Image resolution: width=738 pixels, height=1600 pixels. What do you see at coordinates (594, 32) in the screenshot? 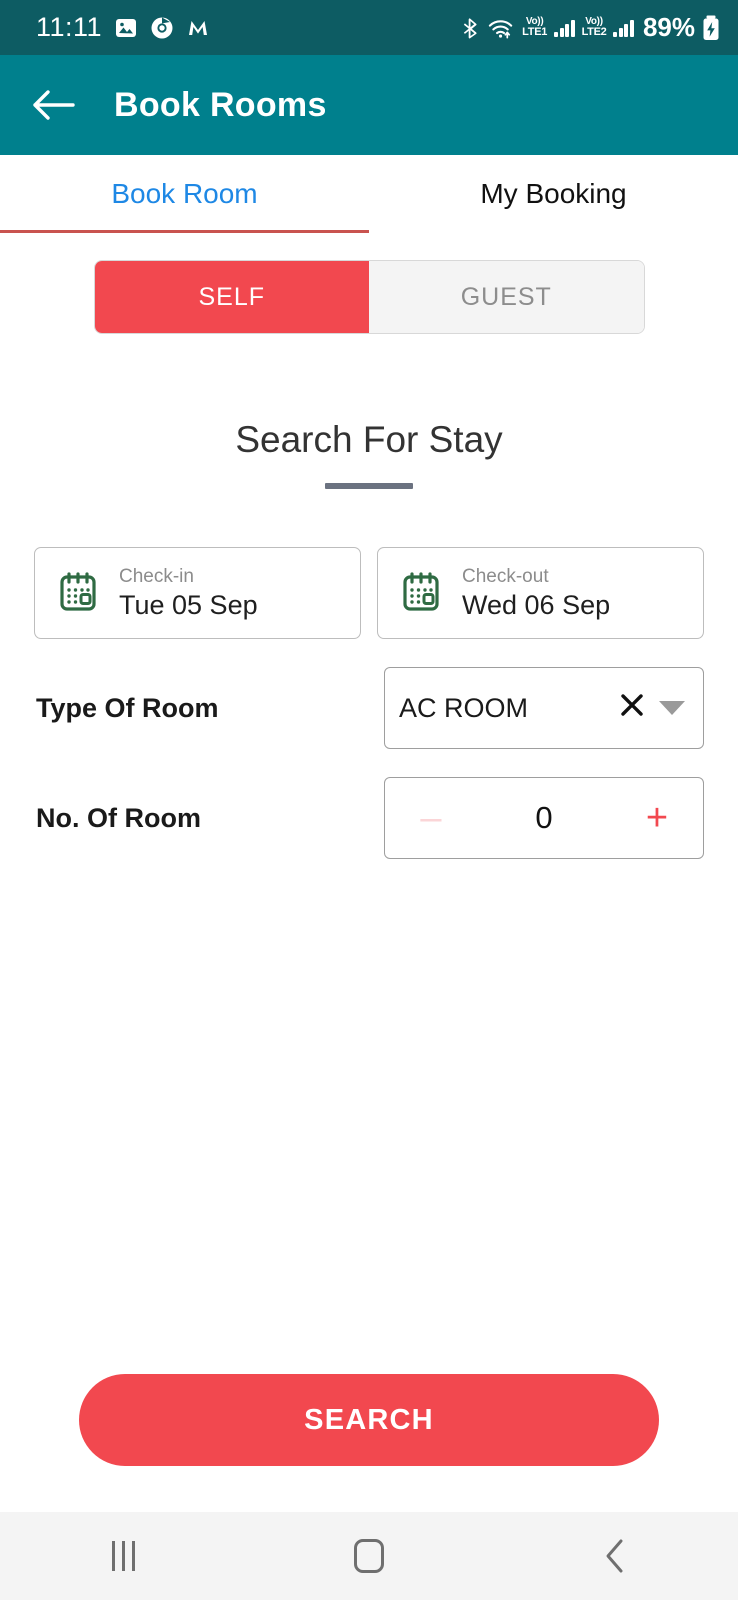
I see `volte-sim2-bottom: LTE2` at bounding box center [594, 32].